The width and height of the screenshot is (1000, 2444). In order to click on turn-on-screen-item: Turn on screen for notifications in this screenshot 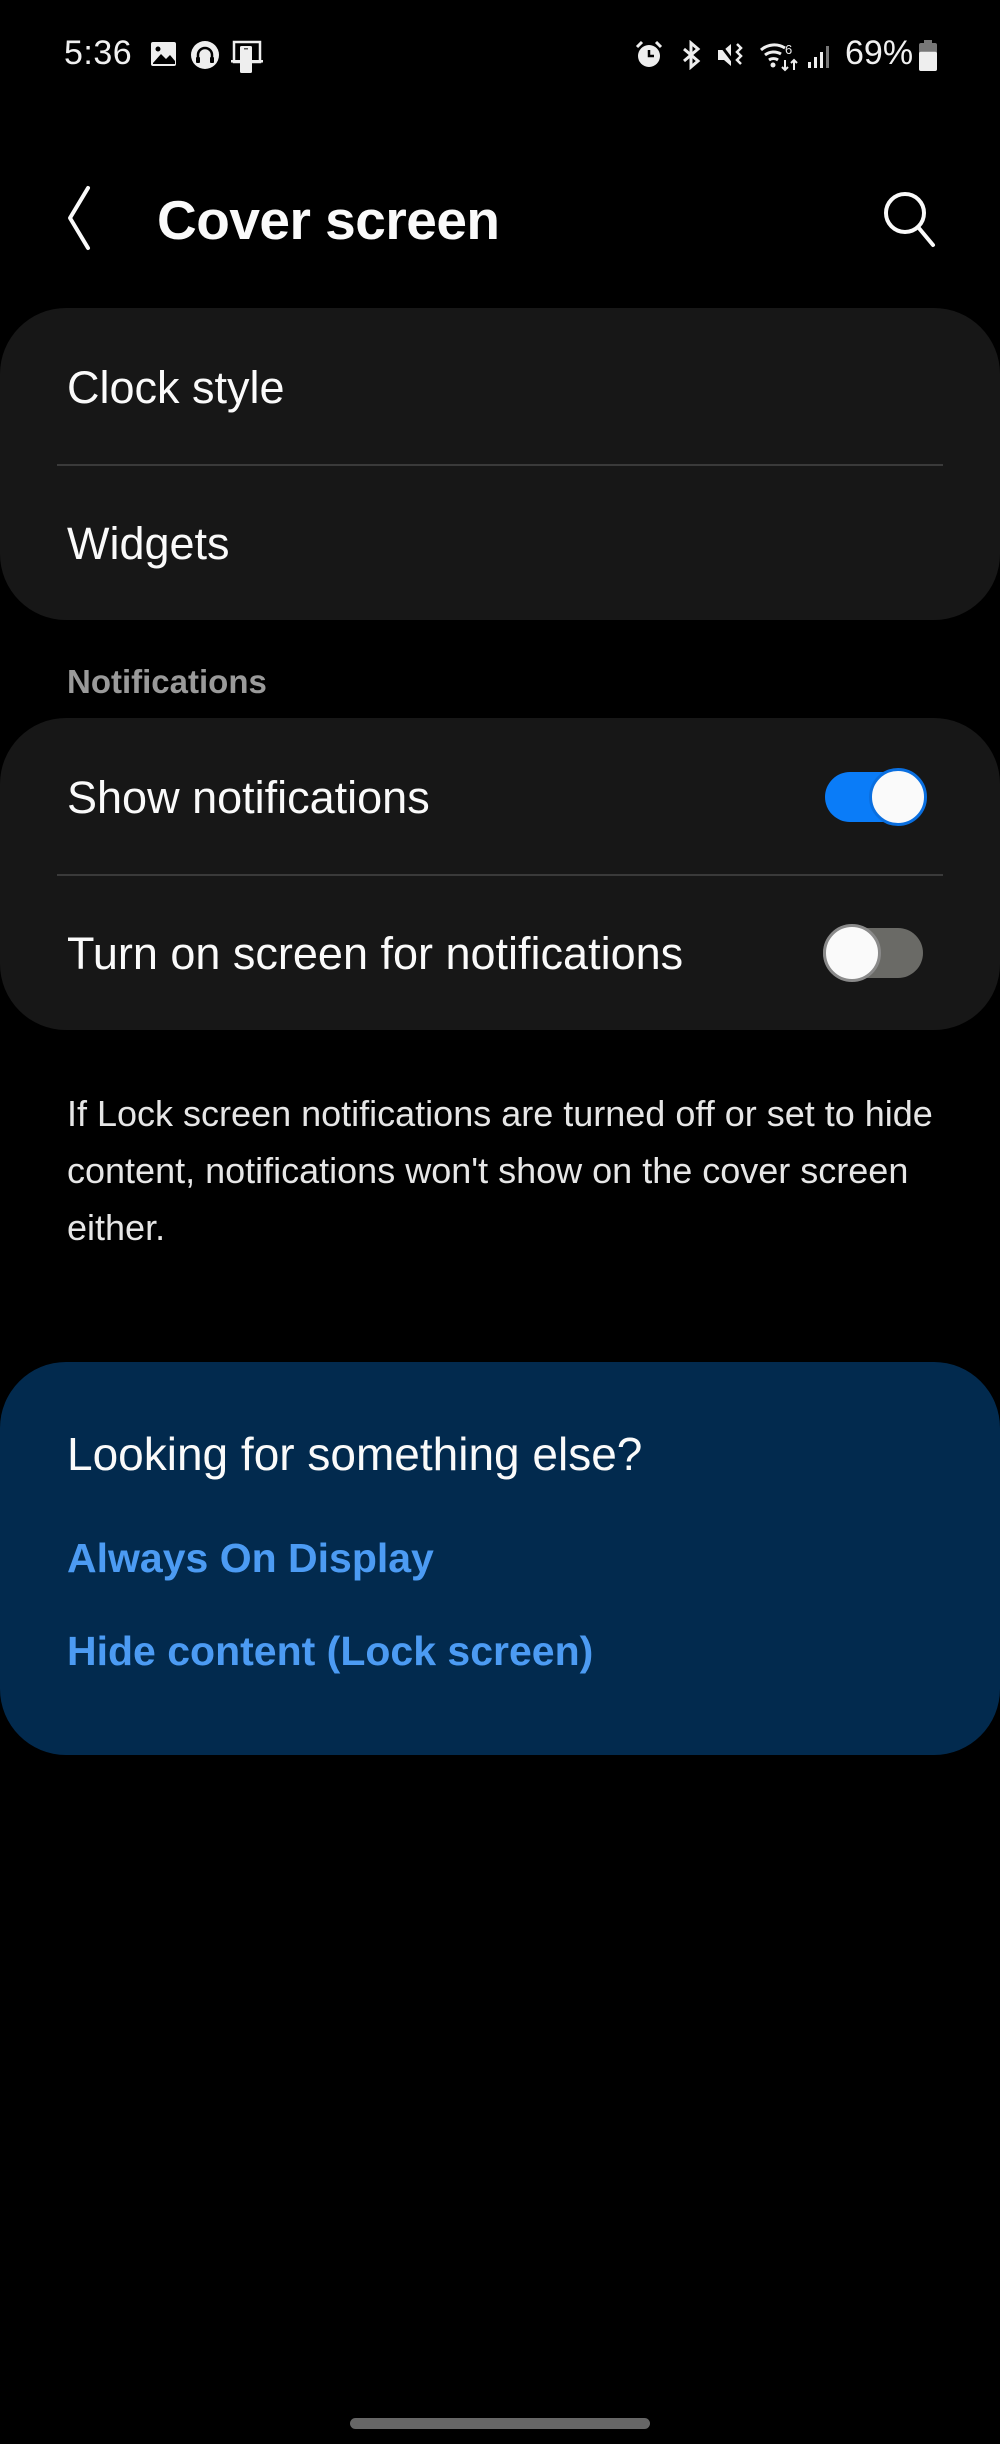, I will do `click(500, 953)`.